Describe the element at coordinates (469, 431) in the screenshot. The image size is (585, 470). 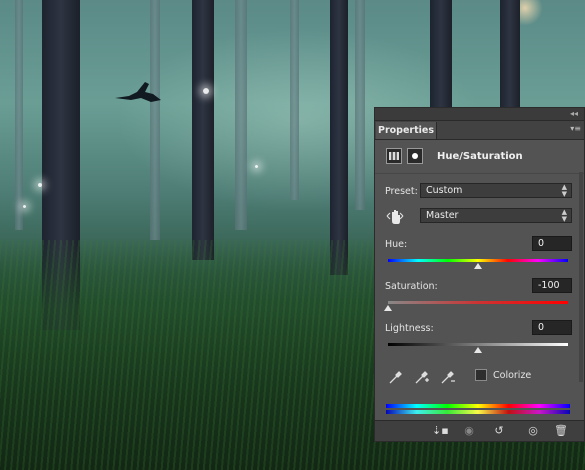
I see `view-previous-state-icon: ◉` at that location.